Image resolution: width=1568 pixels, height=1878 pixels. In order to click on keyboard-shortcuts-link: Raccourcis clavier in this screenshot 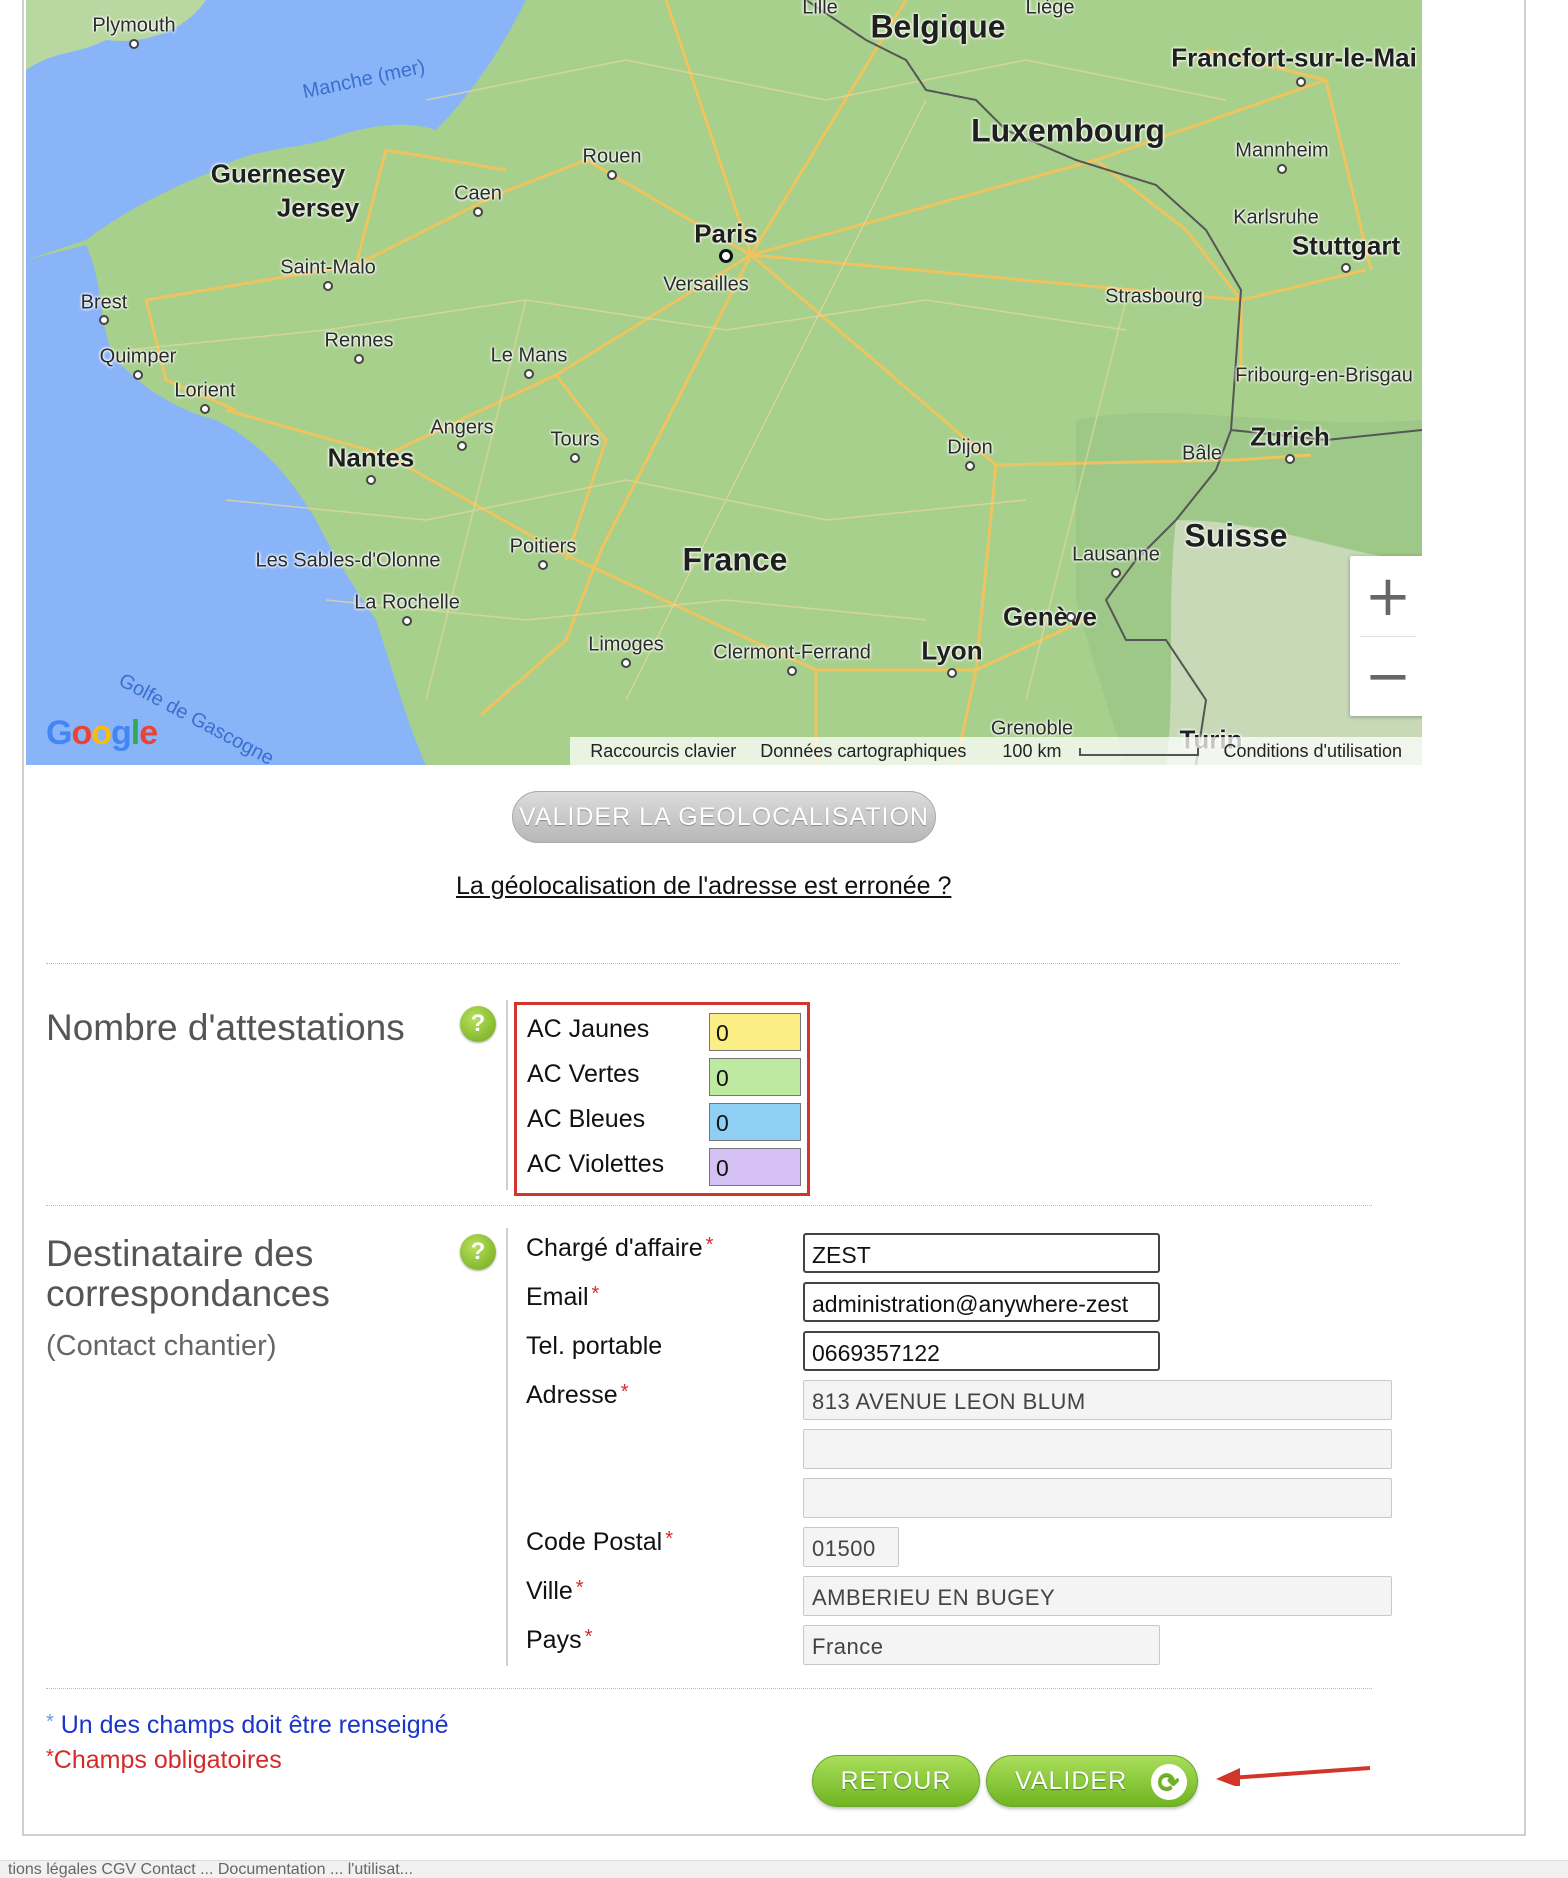, I will do `click(663, 751)`.